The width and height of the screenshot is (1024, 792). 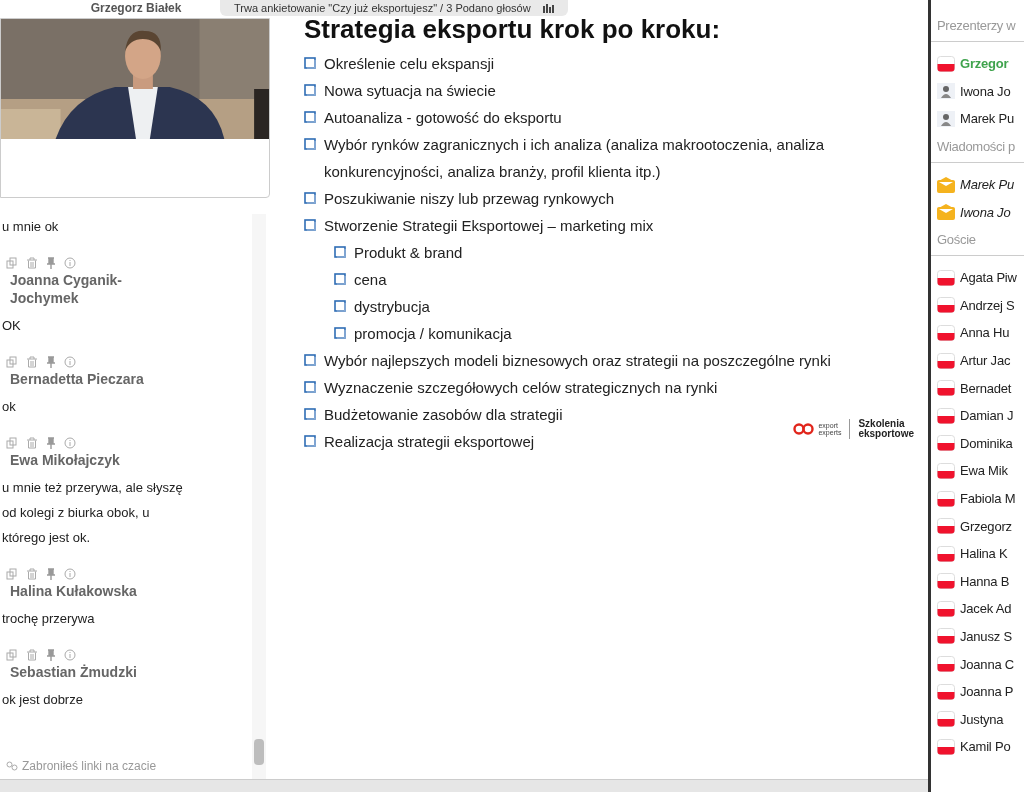 What do you see at coordinates (987, 305) in the screenshot?
I see `participant-name: Andrzej S` at bounding box center [987, 305].